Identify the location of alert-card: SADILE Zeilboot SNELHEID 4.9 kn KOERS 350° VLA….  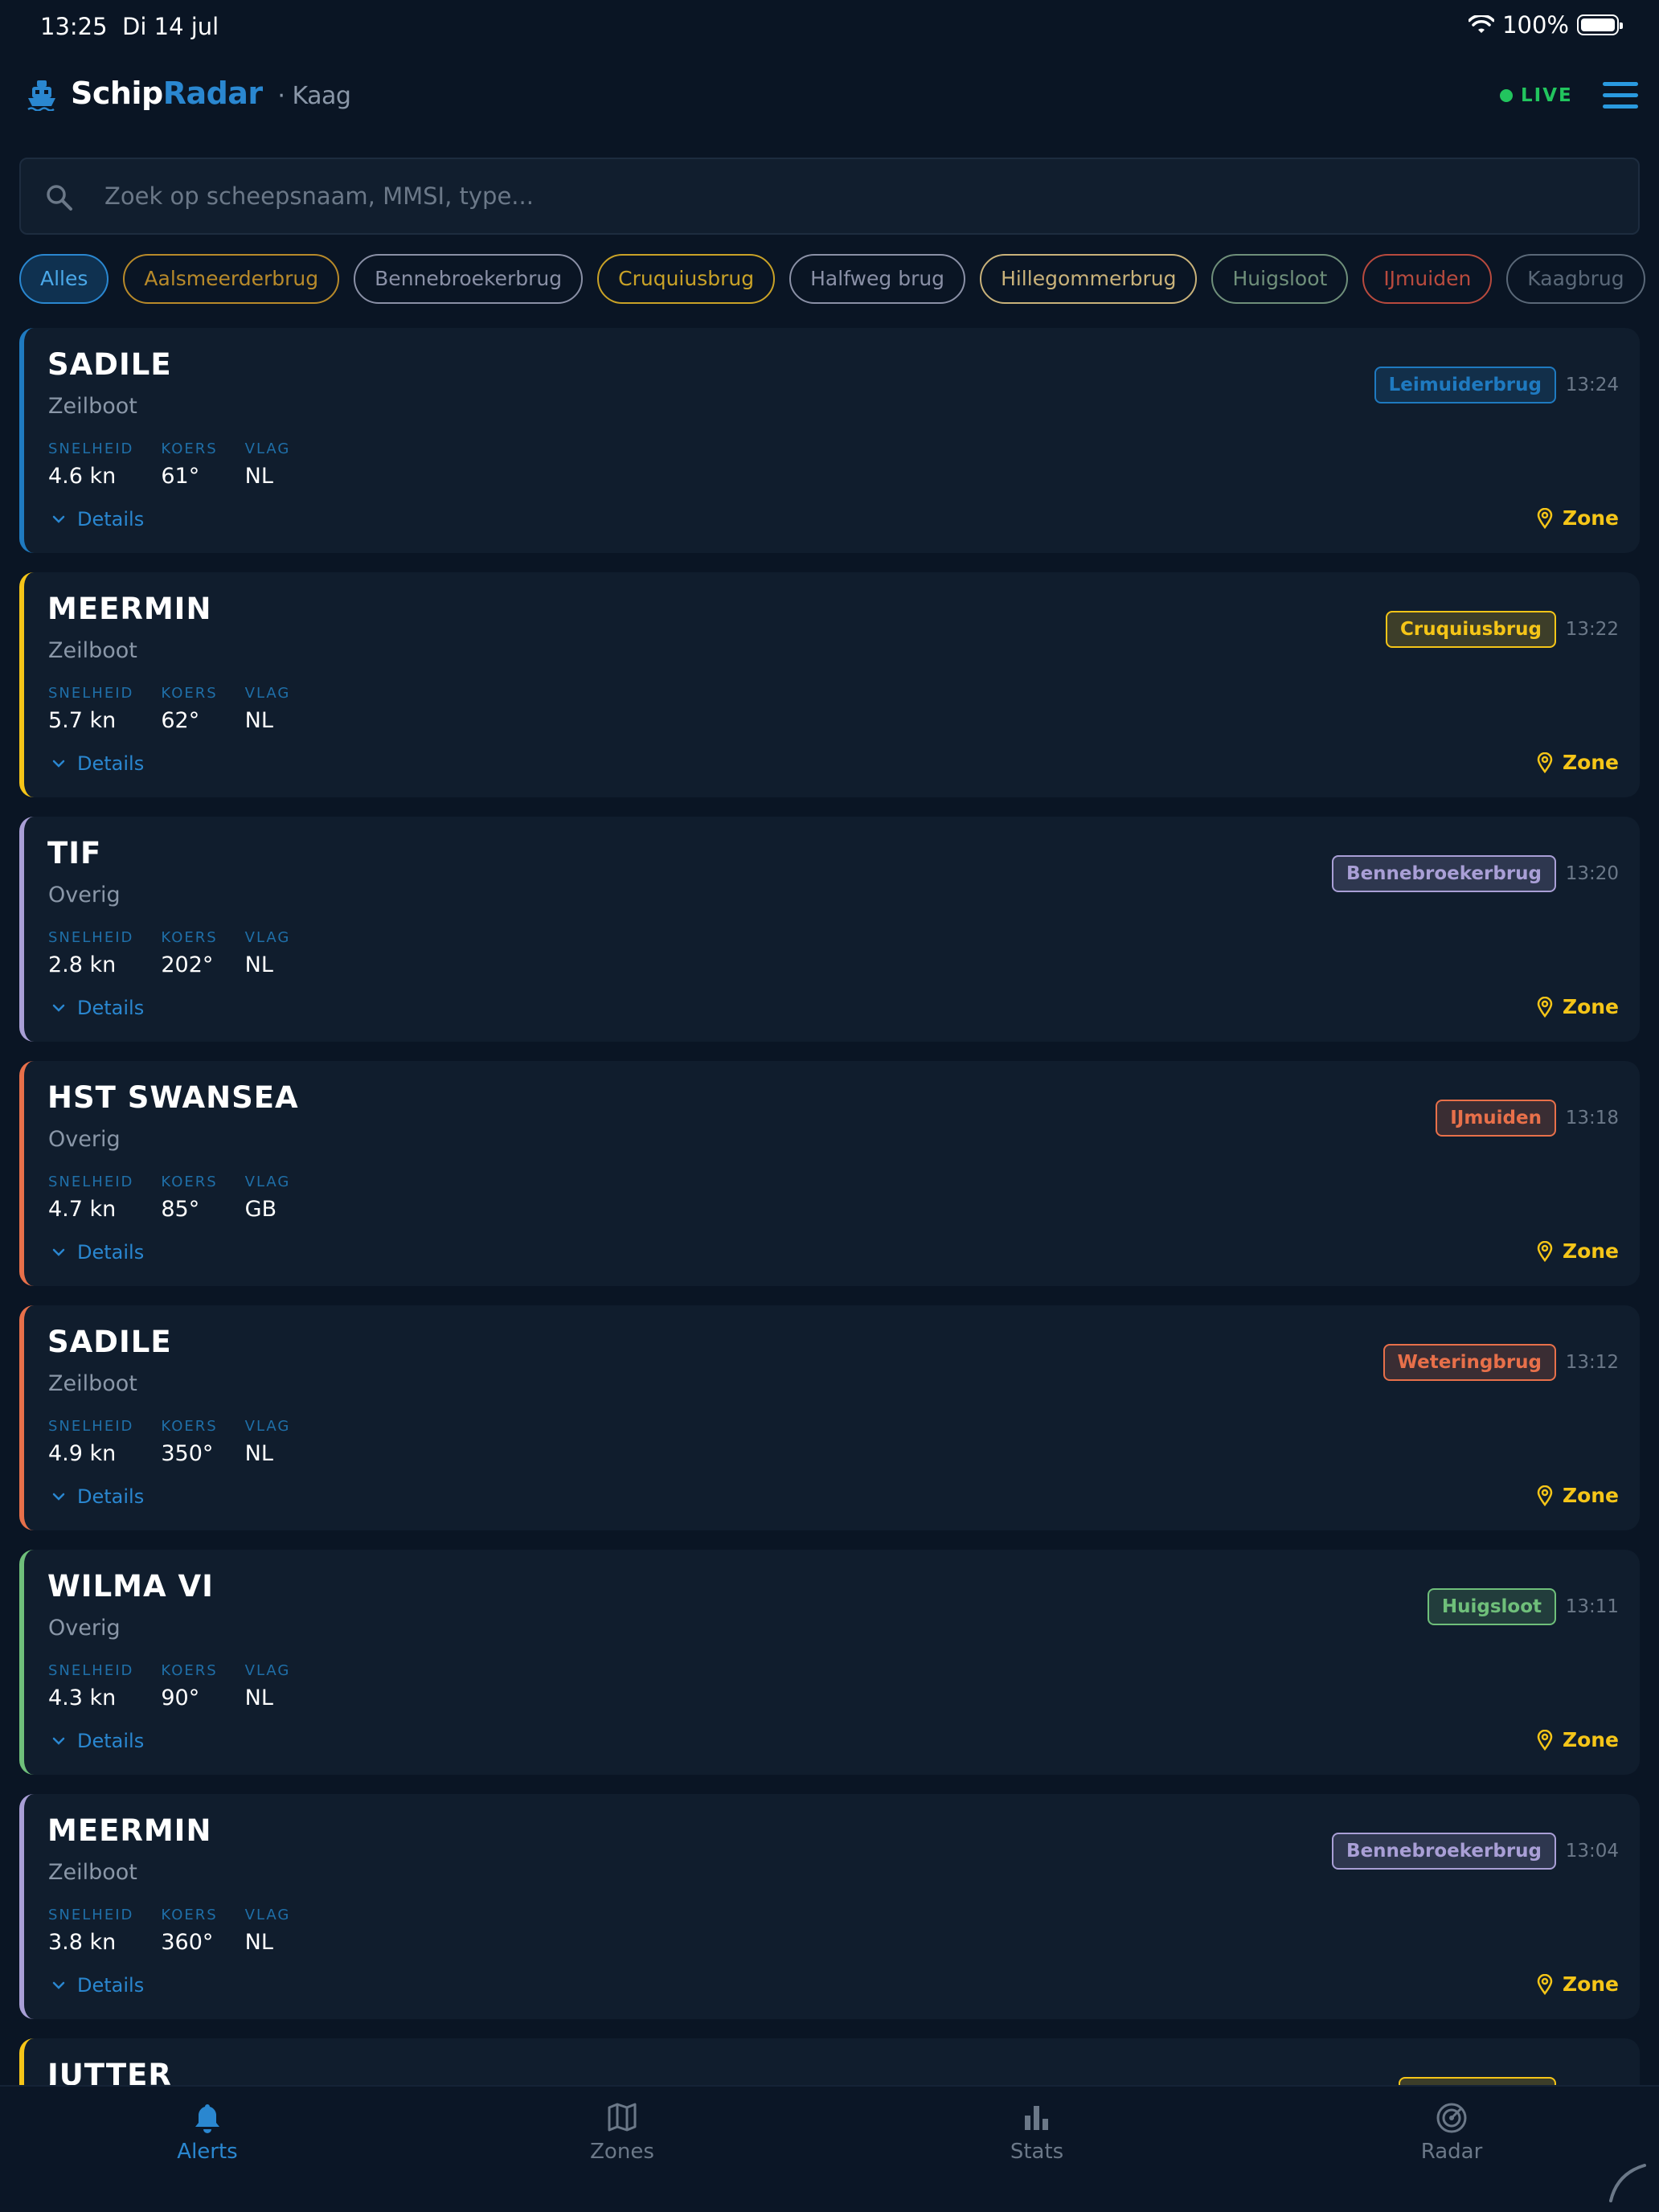
(829, 1417).